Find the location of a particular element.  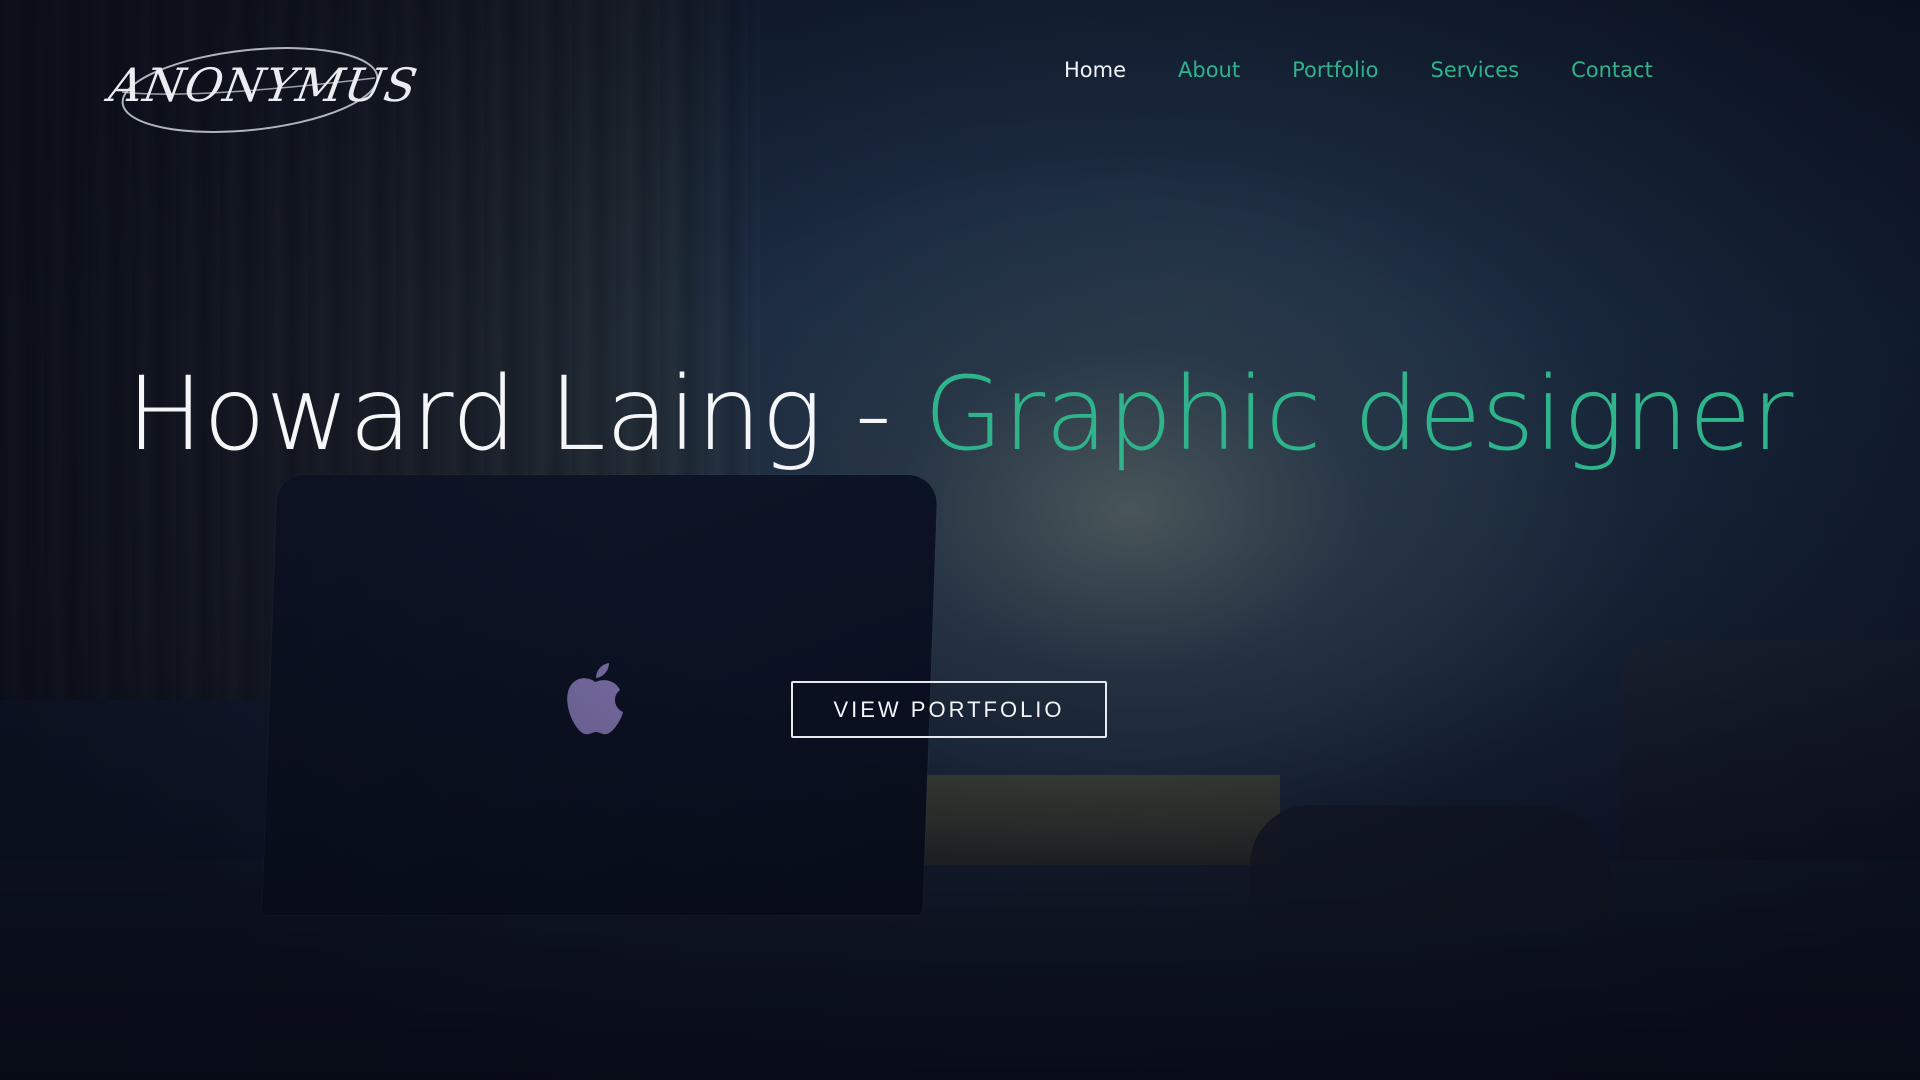

hero-title: Howard Laing - Graphic designer is located at coordinates (960, 415).